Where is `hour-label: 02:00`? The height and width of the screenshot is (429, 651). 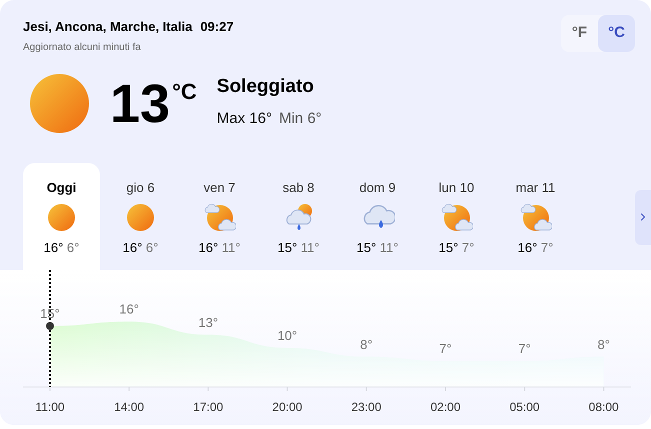
hour-label: 02:00 is located at coordinates (445, 407).